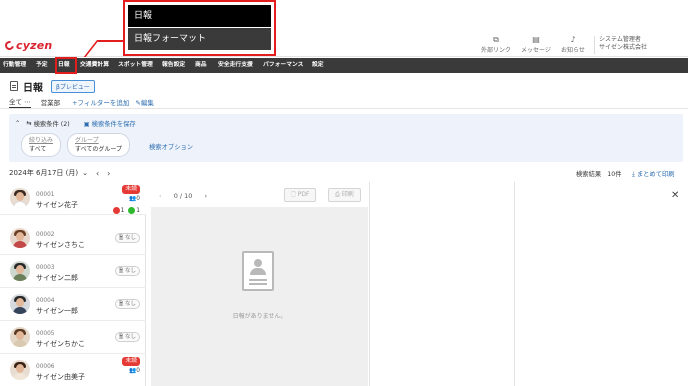  Describe the element at coordinates (14, 65) in the screenshot. I see `nav-item-activity: 行動管理` at that location.